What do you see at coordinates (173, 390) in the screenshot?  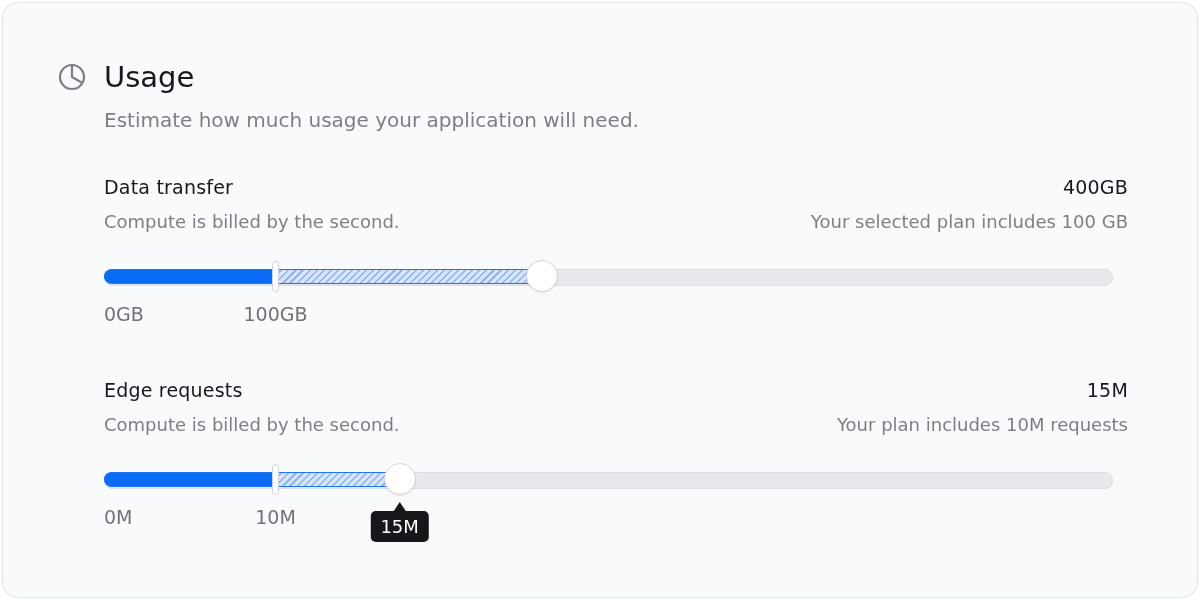 I see `setting-label: Edge requests` at bounding box center [173, 390].